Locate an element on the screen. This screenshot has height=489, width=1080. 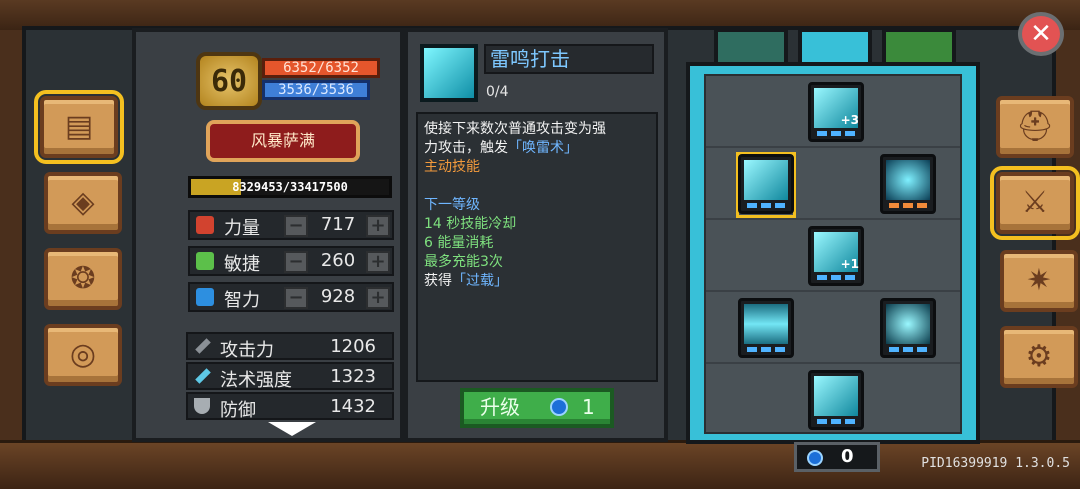
stat-row-agility: 敏捷 − 260 + is located at coordinates (291, 261).